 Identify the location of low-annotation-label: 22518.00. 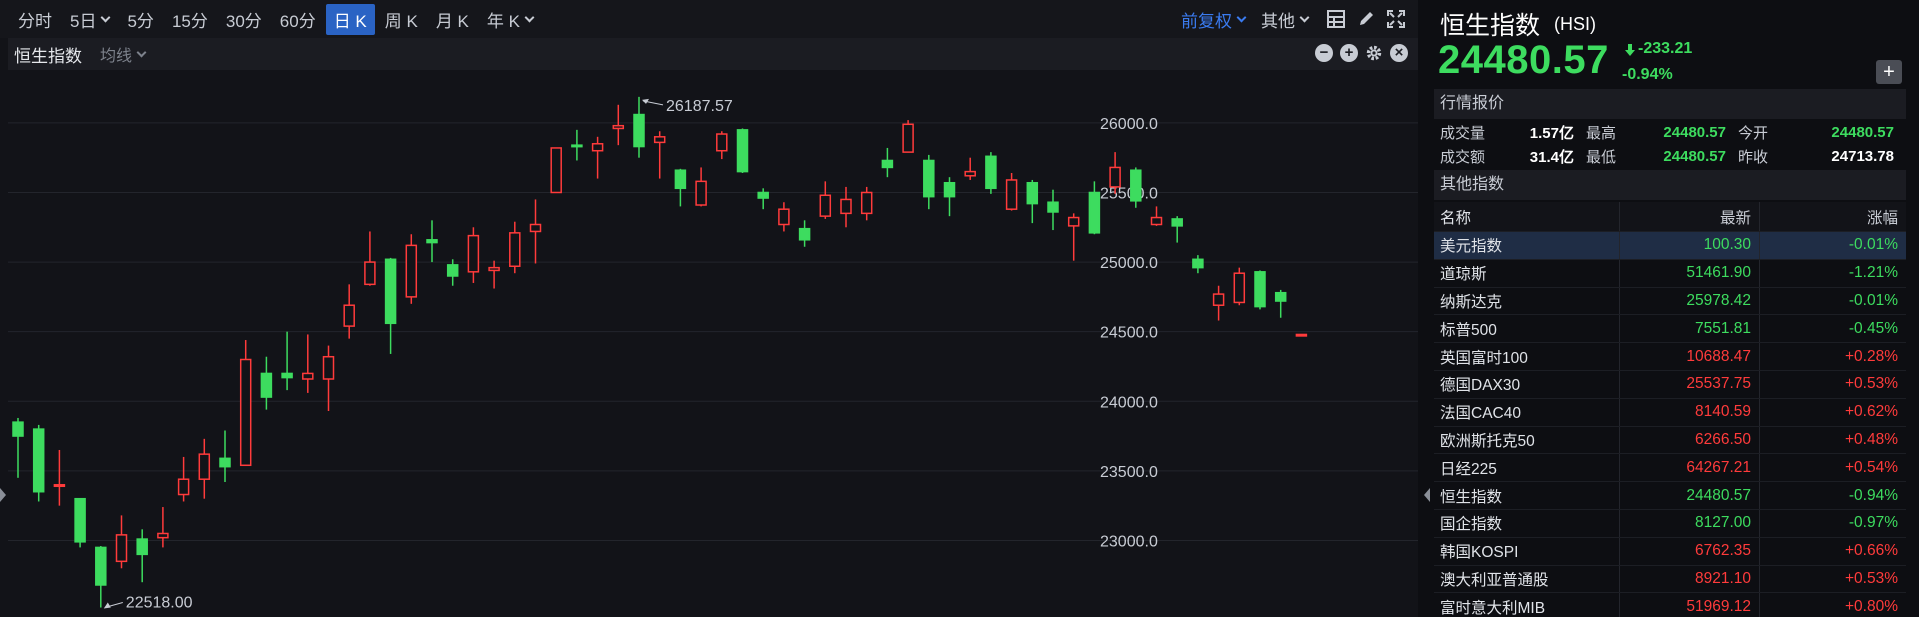
(159, 603).